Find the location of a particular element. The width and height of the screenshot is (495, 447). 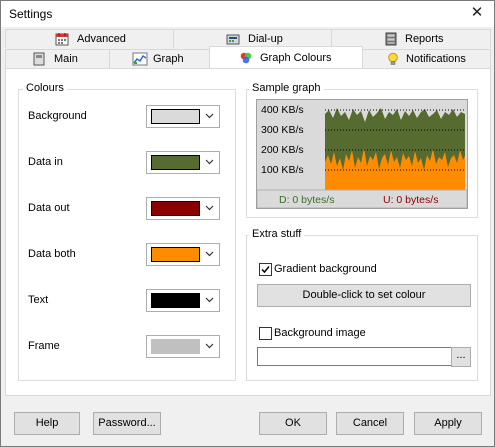

background-image-checkbox is located at coordinates (265, 333).